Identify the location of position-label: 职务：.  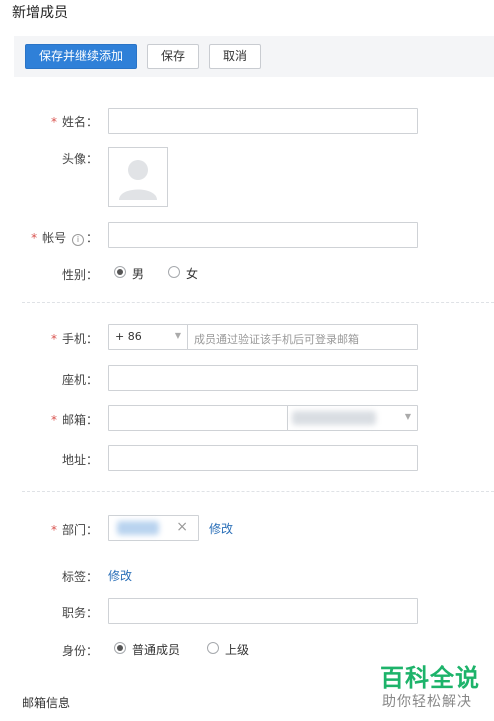
(79, 613).